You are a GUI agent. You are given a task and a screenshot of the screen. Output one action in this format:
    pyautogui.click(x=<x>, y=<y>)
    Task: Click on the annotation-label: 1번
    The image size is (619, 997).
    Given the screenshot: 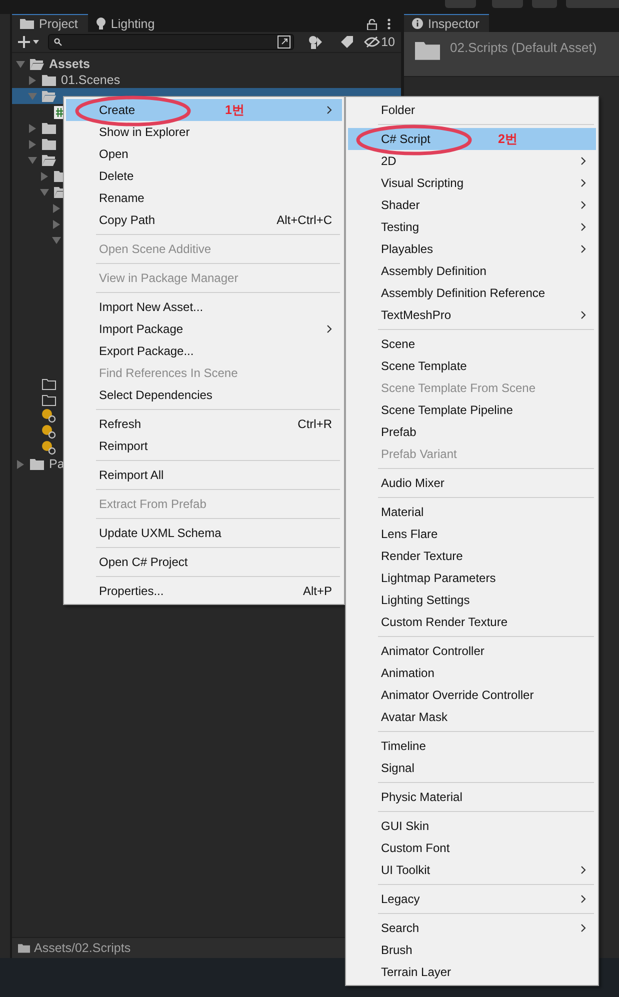 What is the action you would take?
    pyautogui.click(x=235, y=110)
    